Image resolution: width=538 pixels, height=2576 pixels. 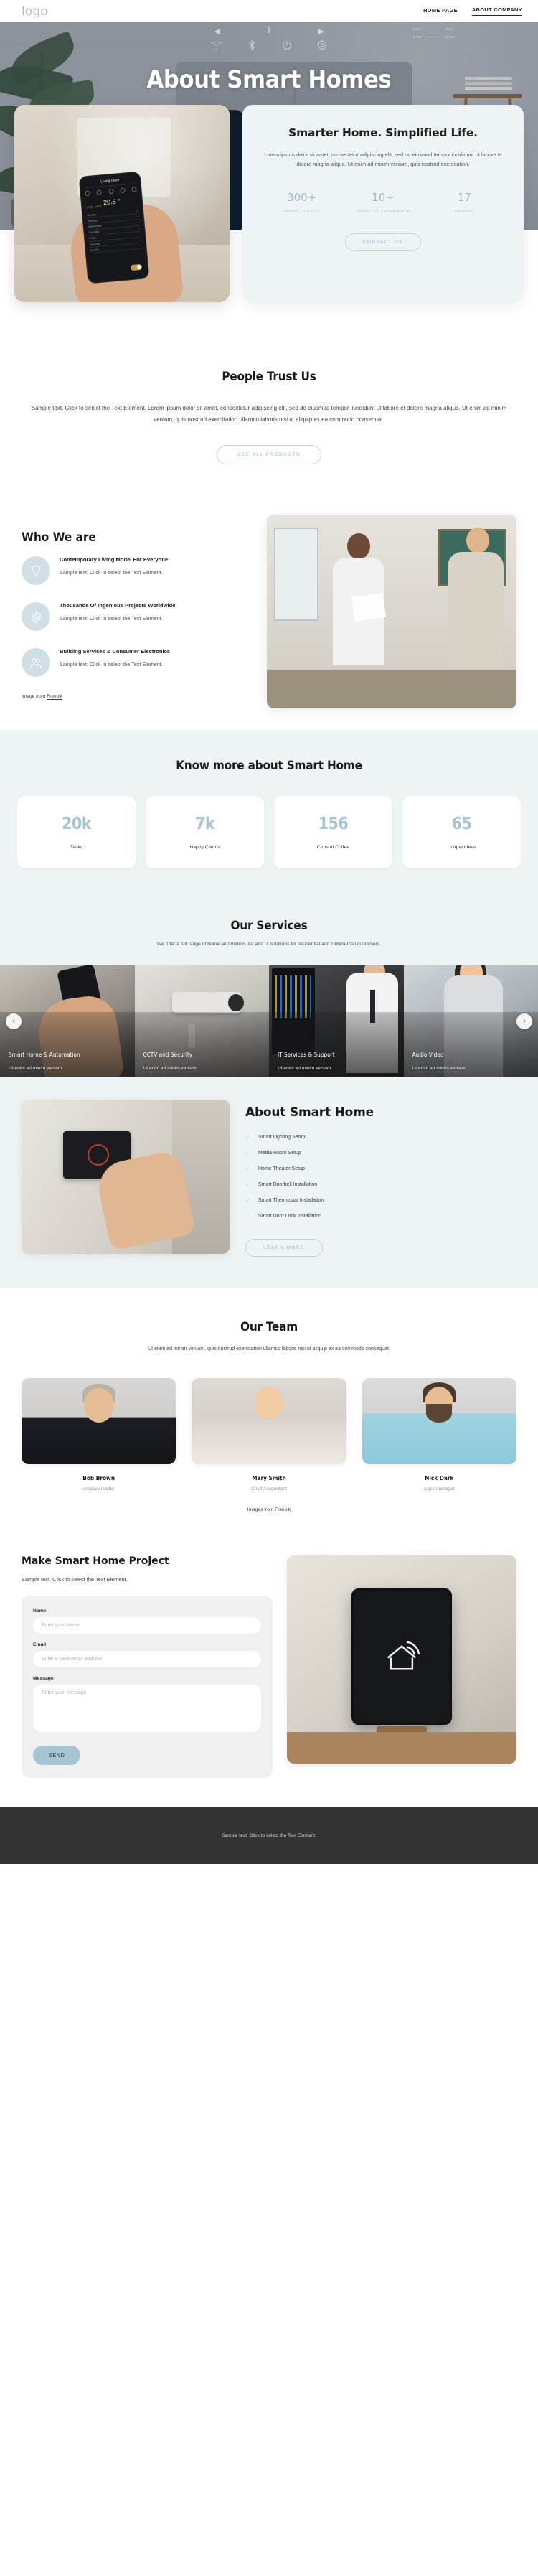 I want to click on counter-card: 20k Tasks, so click(x=76, y=833).